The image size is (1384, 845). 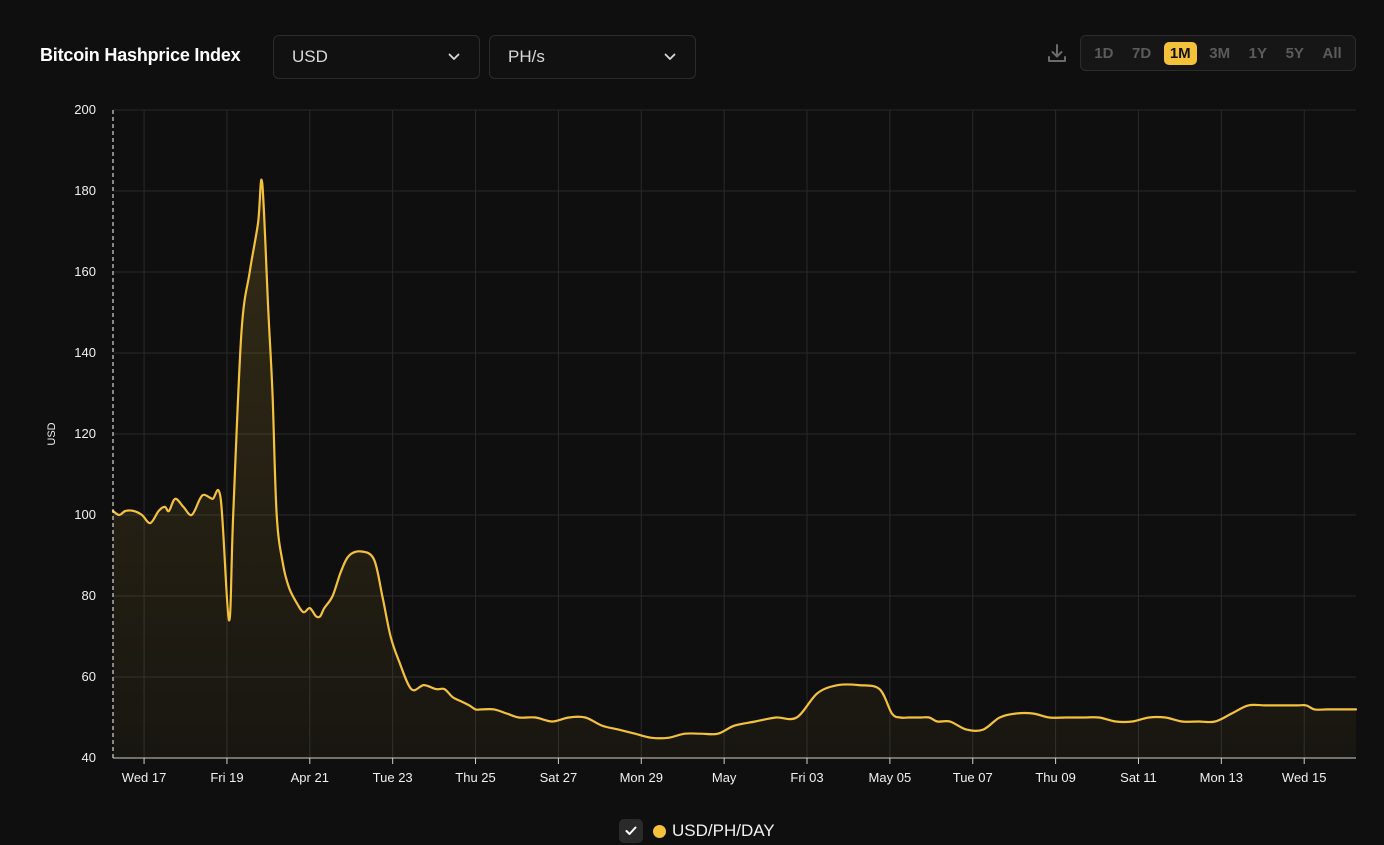 What do you see at coordinates (89, 757) in the screenshot?
I see `y-tick-label: 40` at bounding box center [89, 757].